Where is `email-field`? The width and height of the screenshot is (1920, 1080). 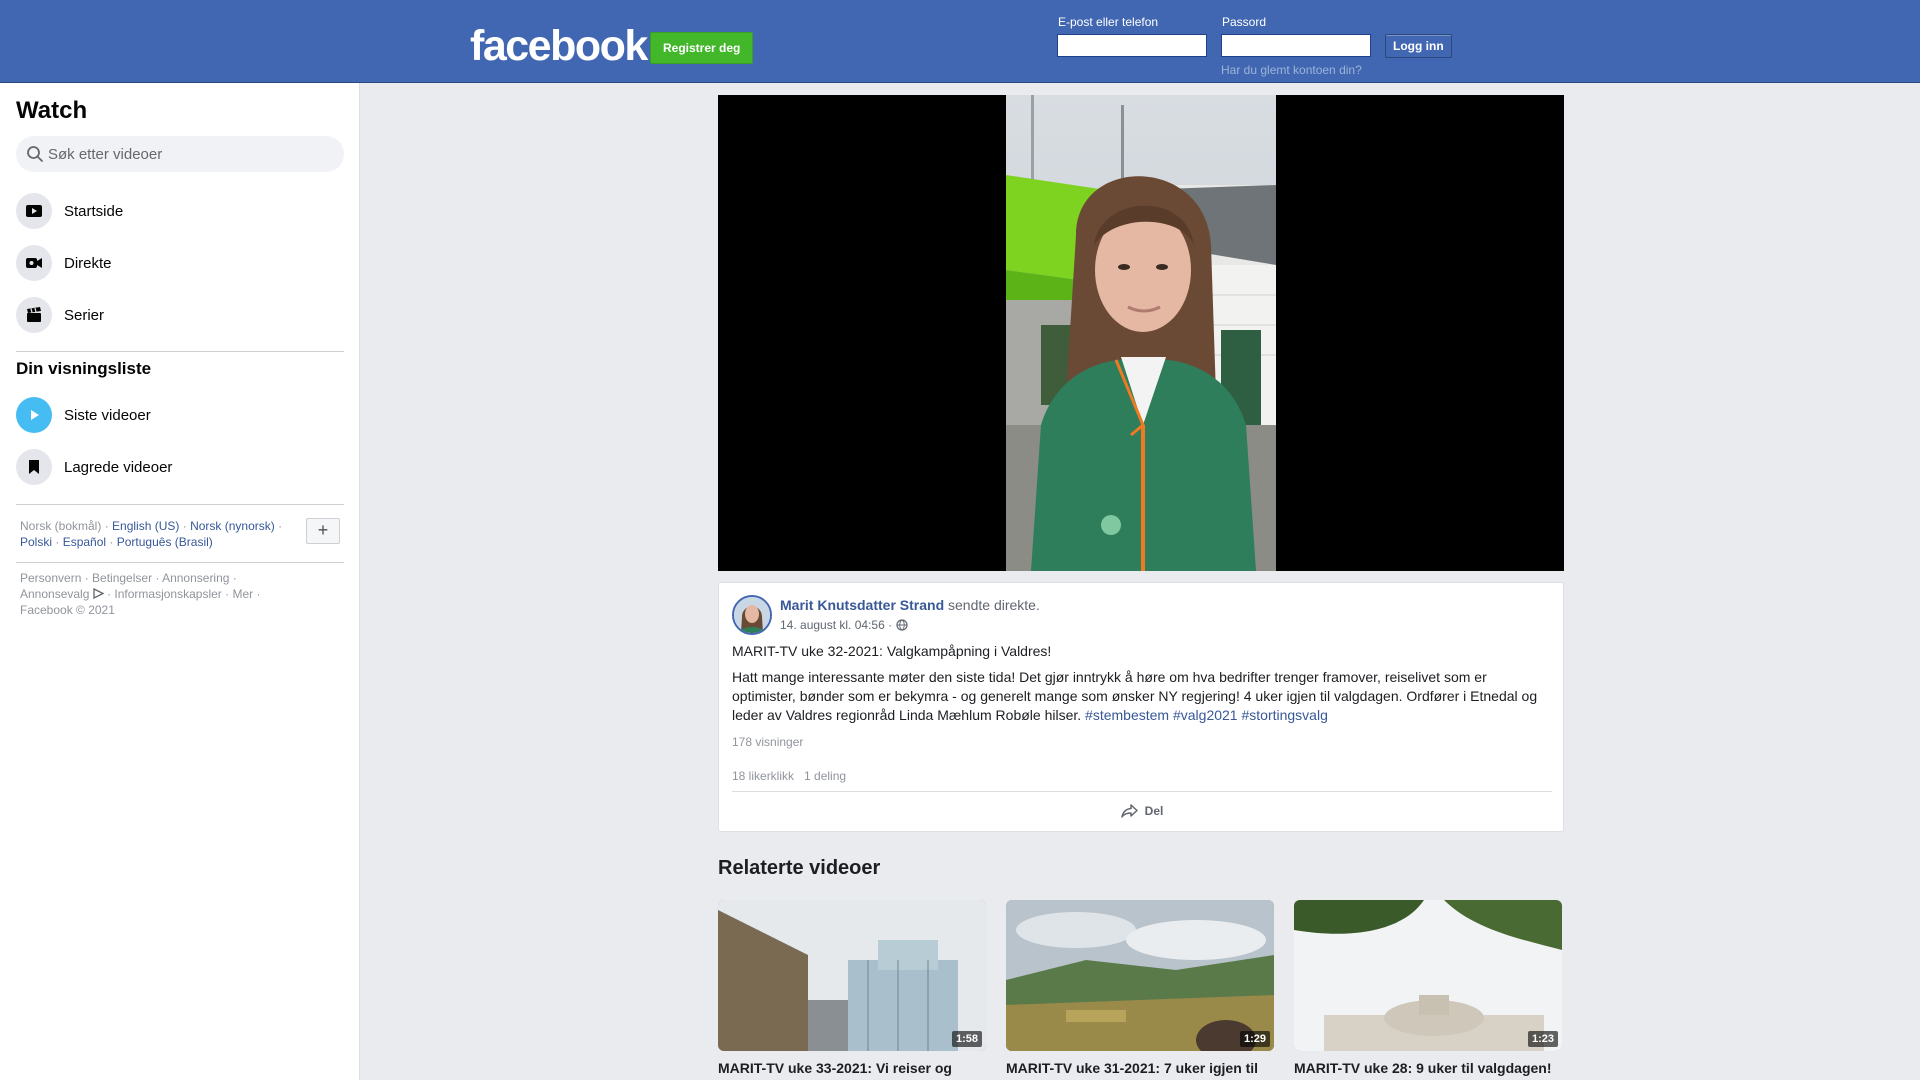 email-field is located at coordinates (1132, 45).